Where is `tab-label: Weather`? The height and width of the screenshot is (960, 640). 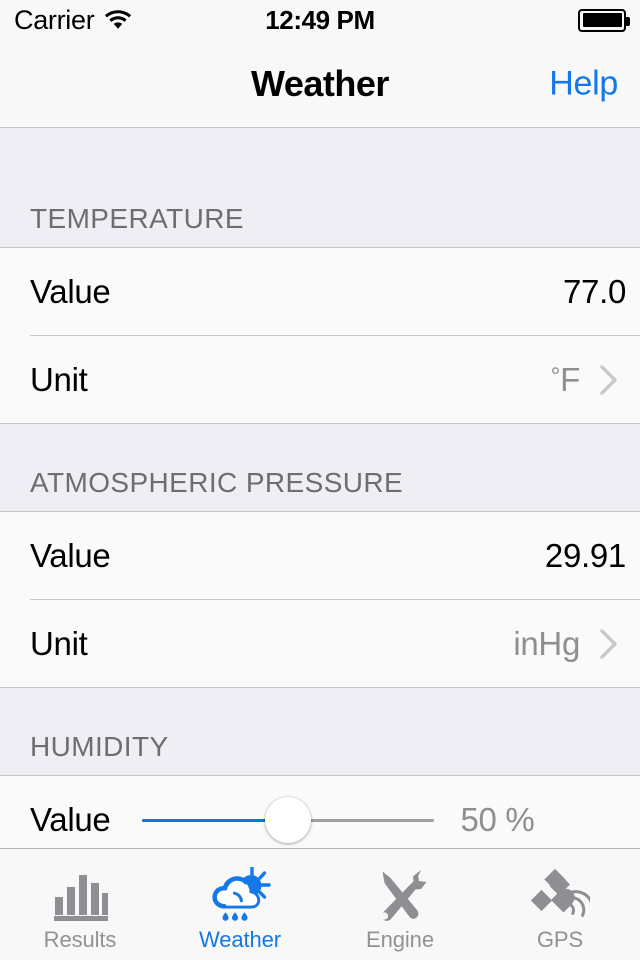 tab-label: Weather is located at coordinates (240, 939).